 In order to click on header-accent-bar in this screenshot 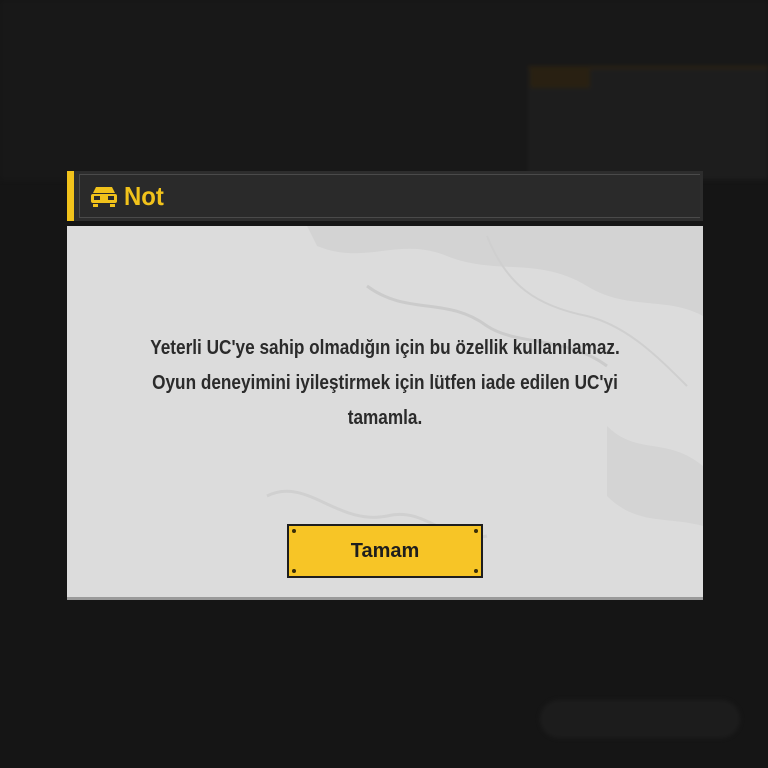, I will do `click(70, 196)`.